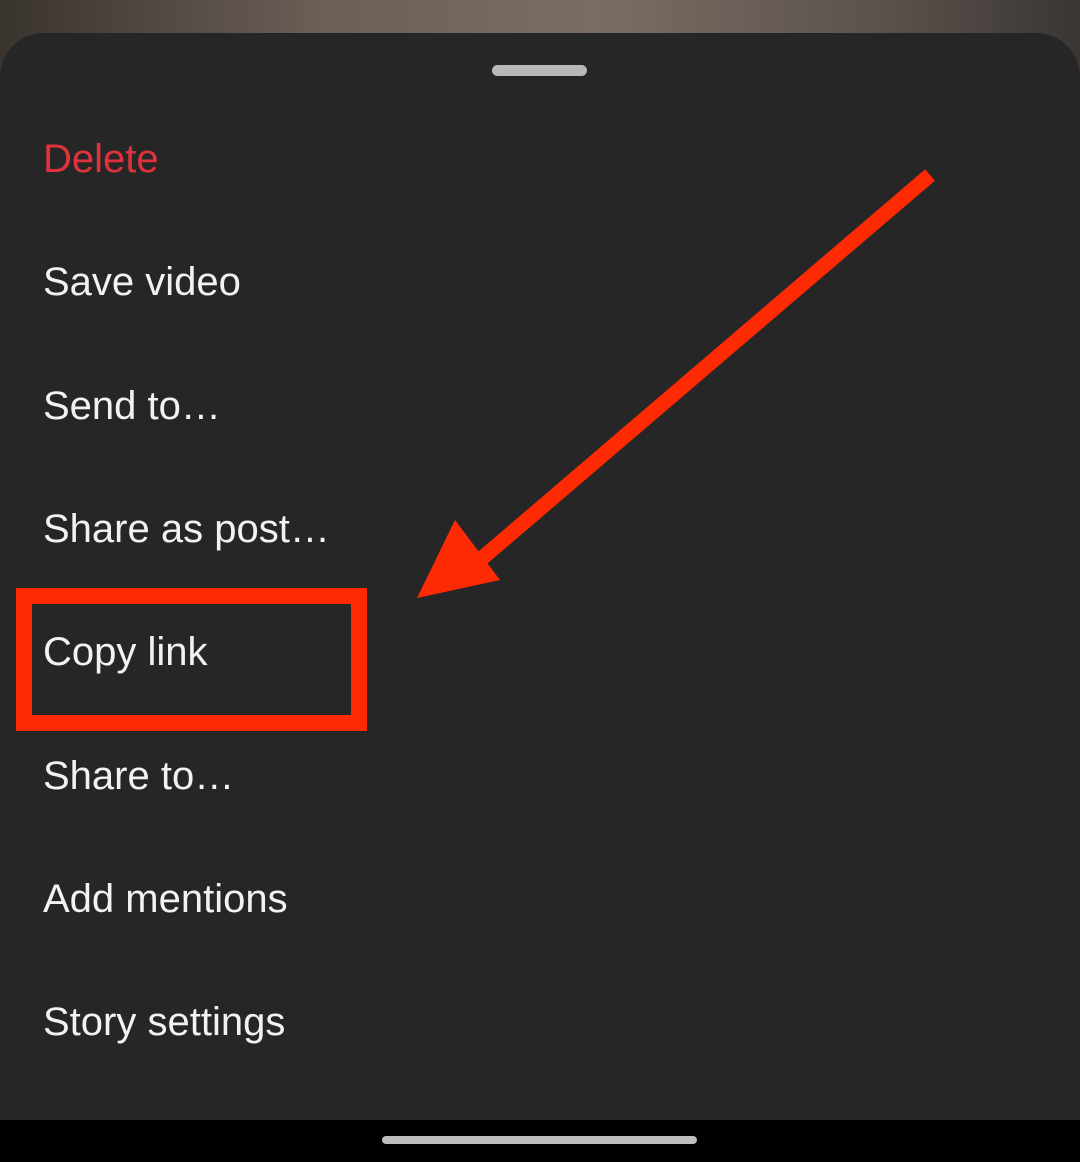 This screenshot has height=1162, width=1080. Describe the element at coordinates (540, 1022) in the screenshot. I see `story-settings-option: Story settings` at that location.